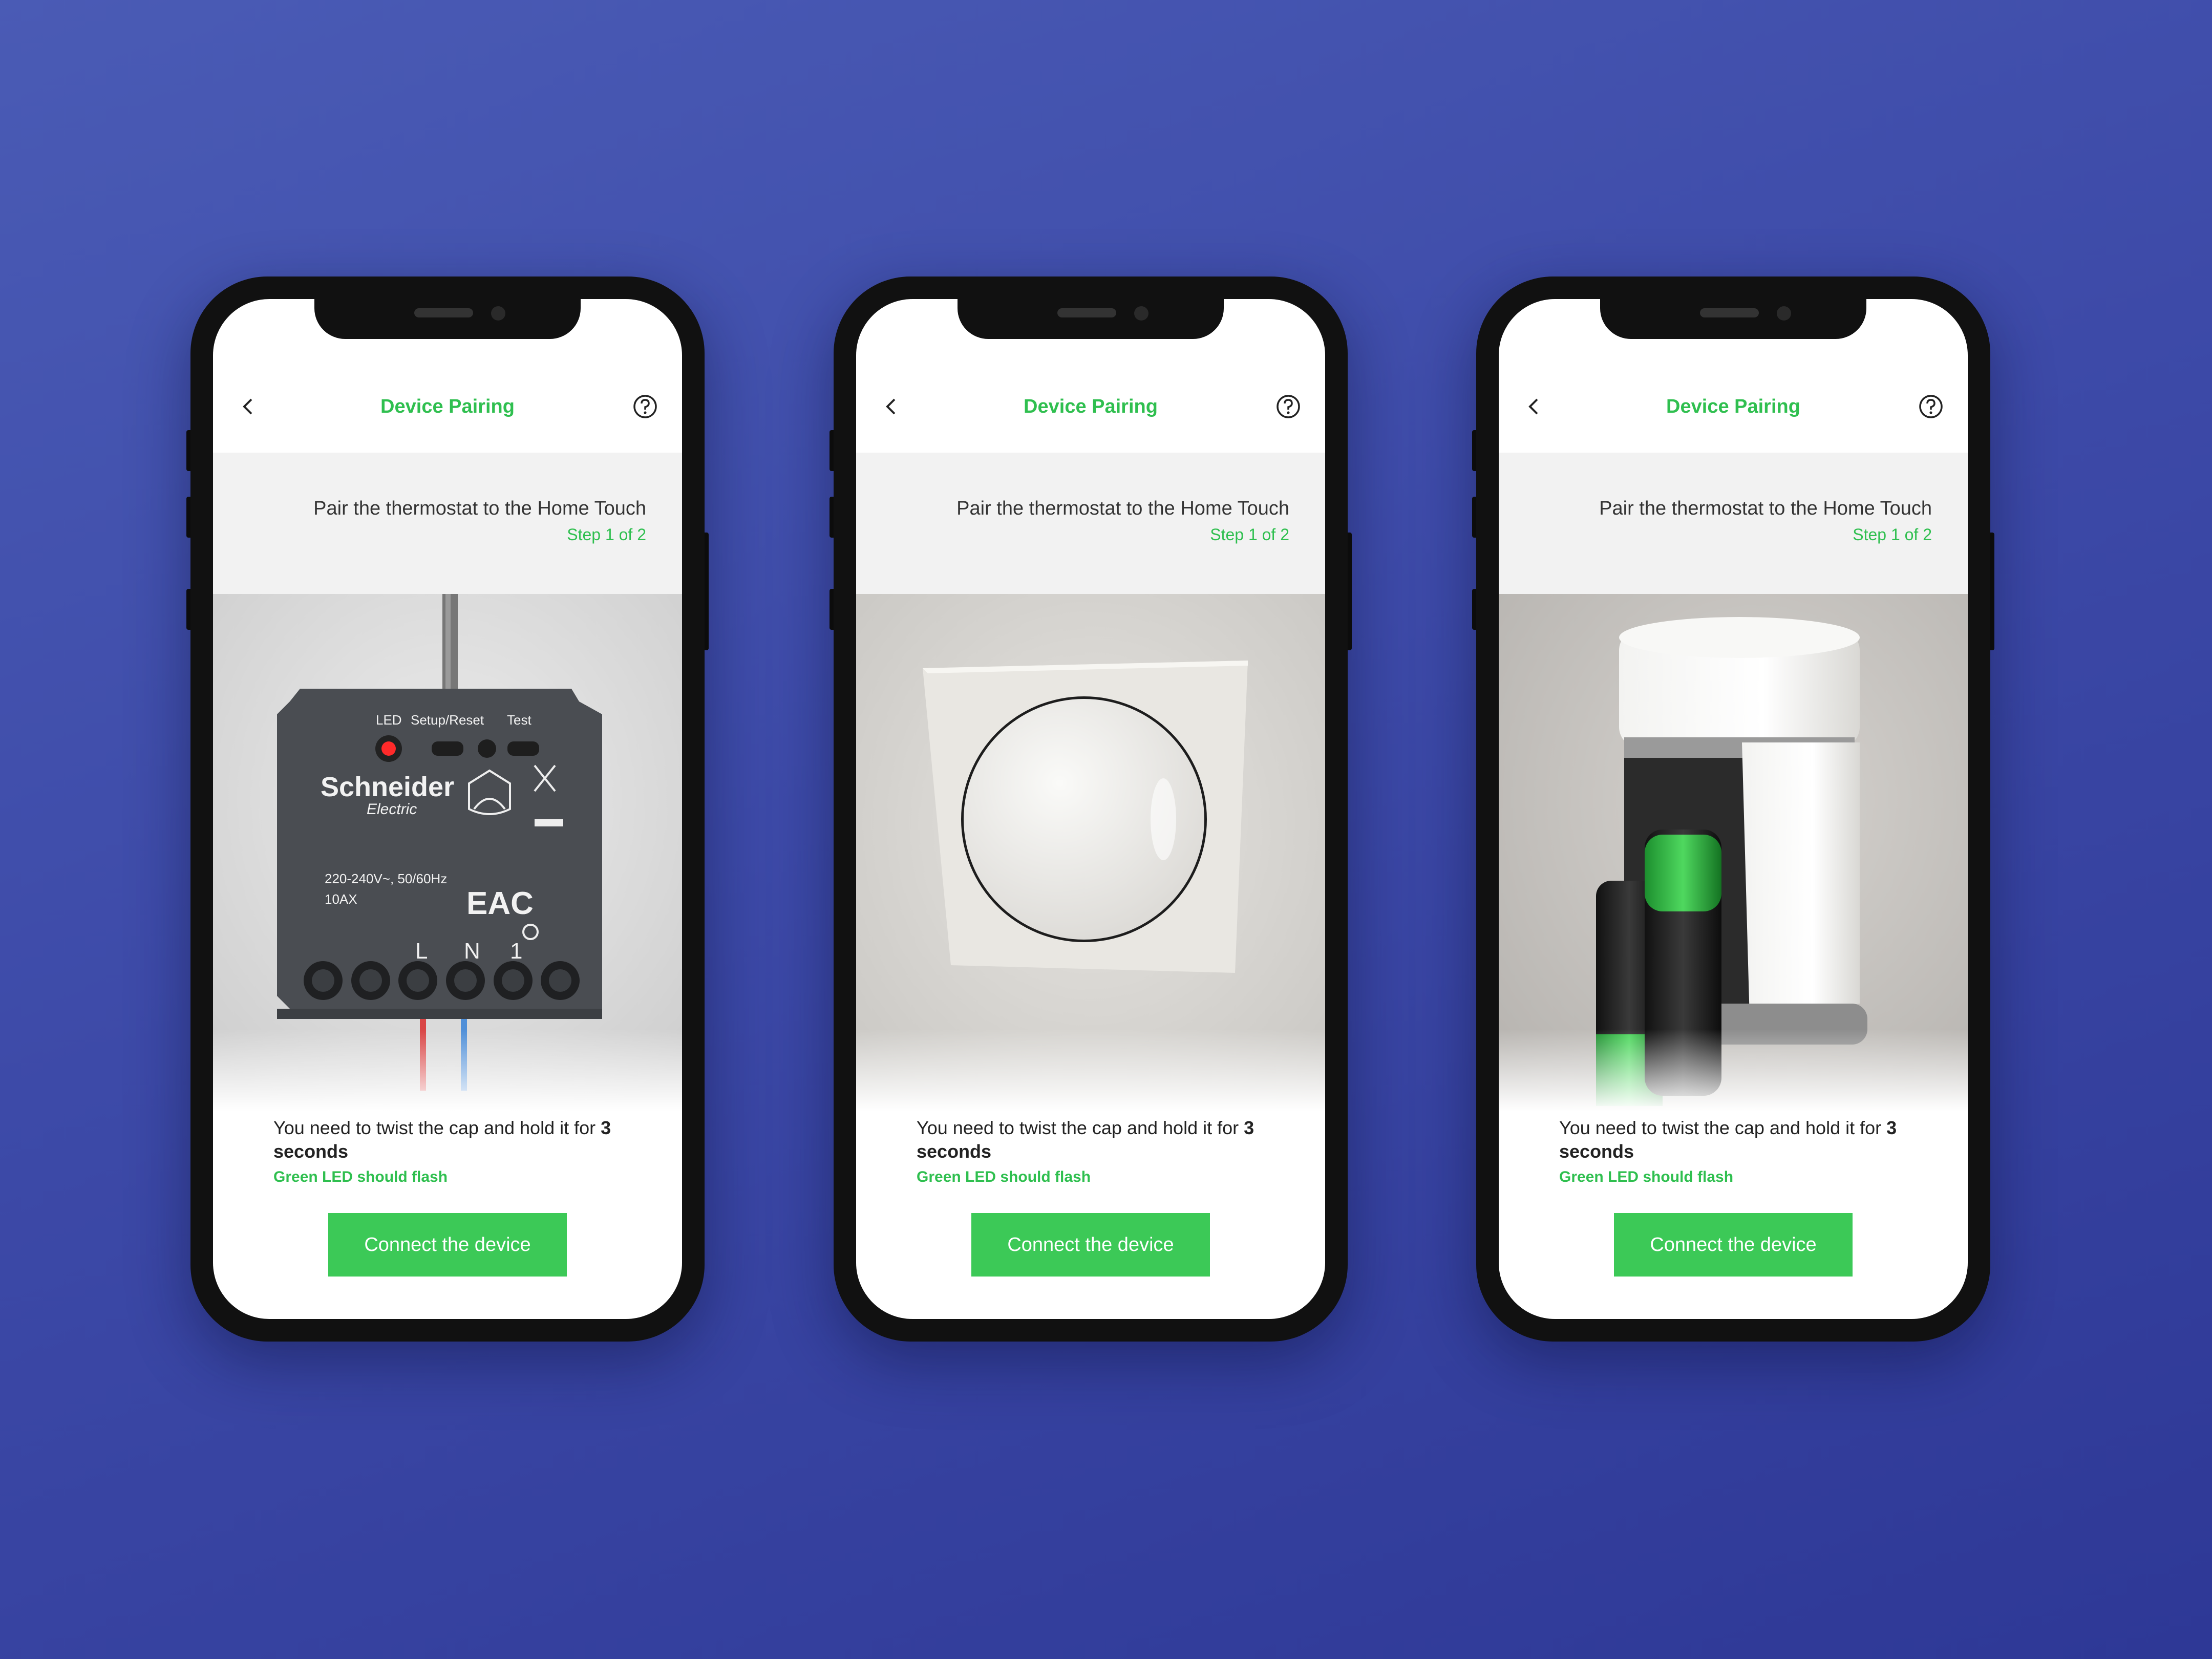  What do you see at coordinates (422, 951) in the screenshot?
I see `terminal-label-l: L` at bounding box center [422, 951].